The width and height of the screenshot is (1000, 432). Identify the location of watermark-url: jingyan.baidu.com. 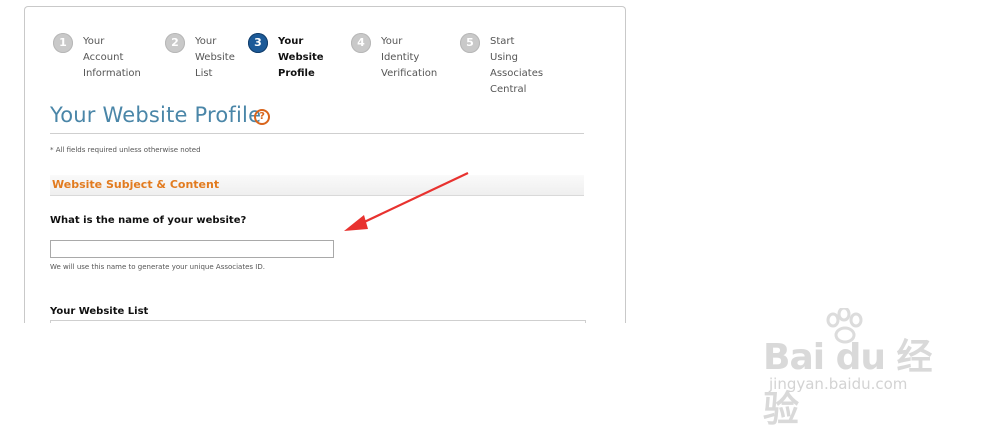
(838, 384).